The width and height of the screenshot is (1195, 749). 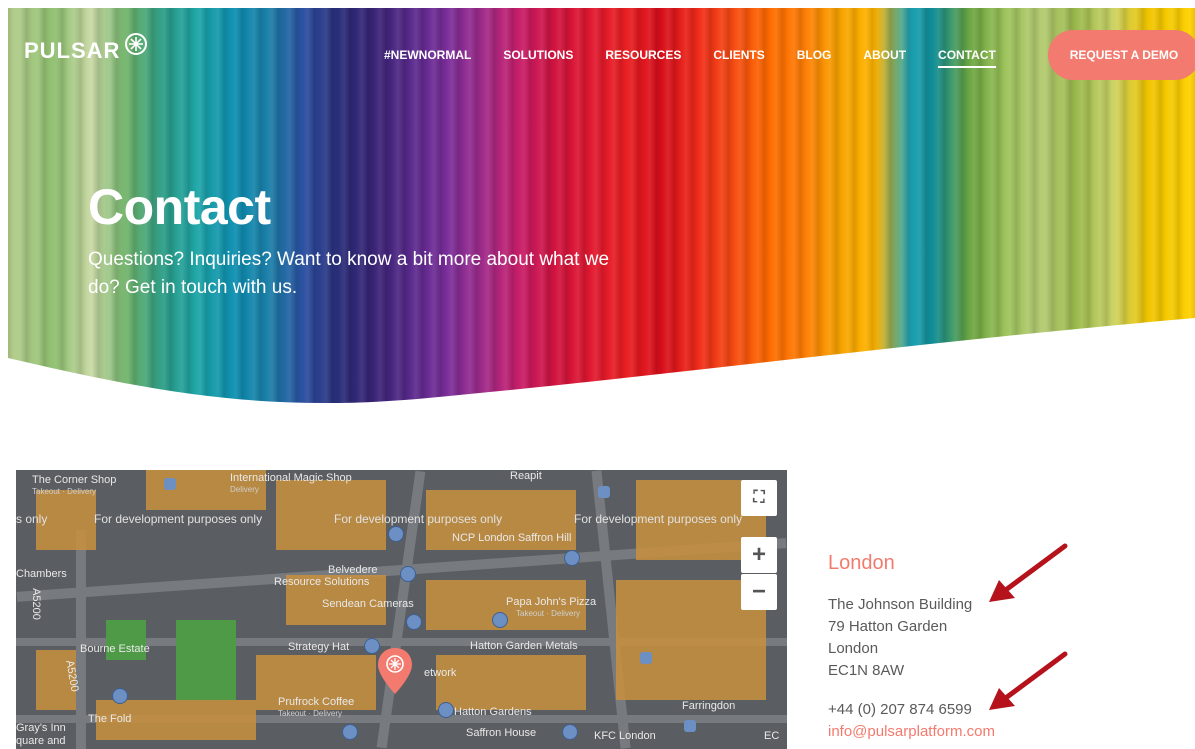 What do you see at coordinates (72, 50) in the screenshot?
I see `logo-text: PULSAR` at bounding box center [72, 50].